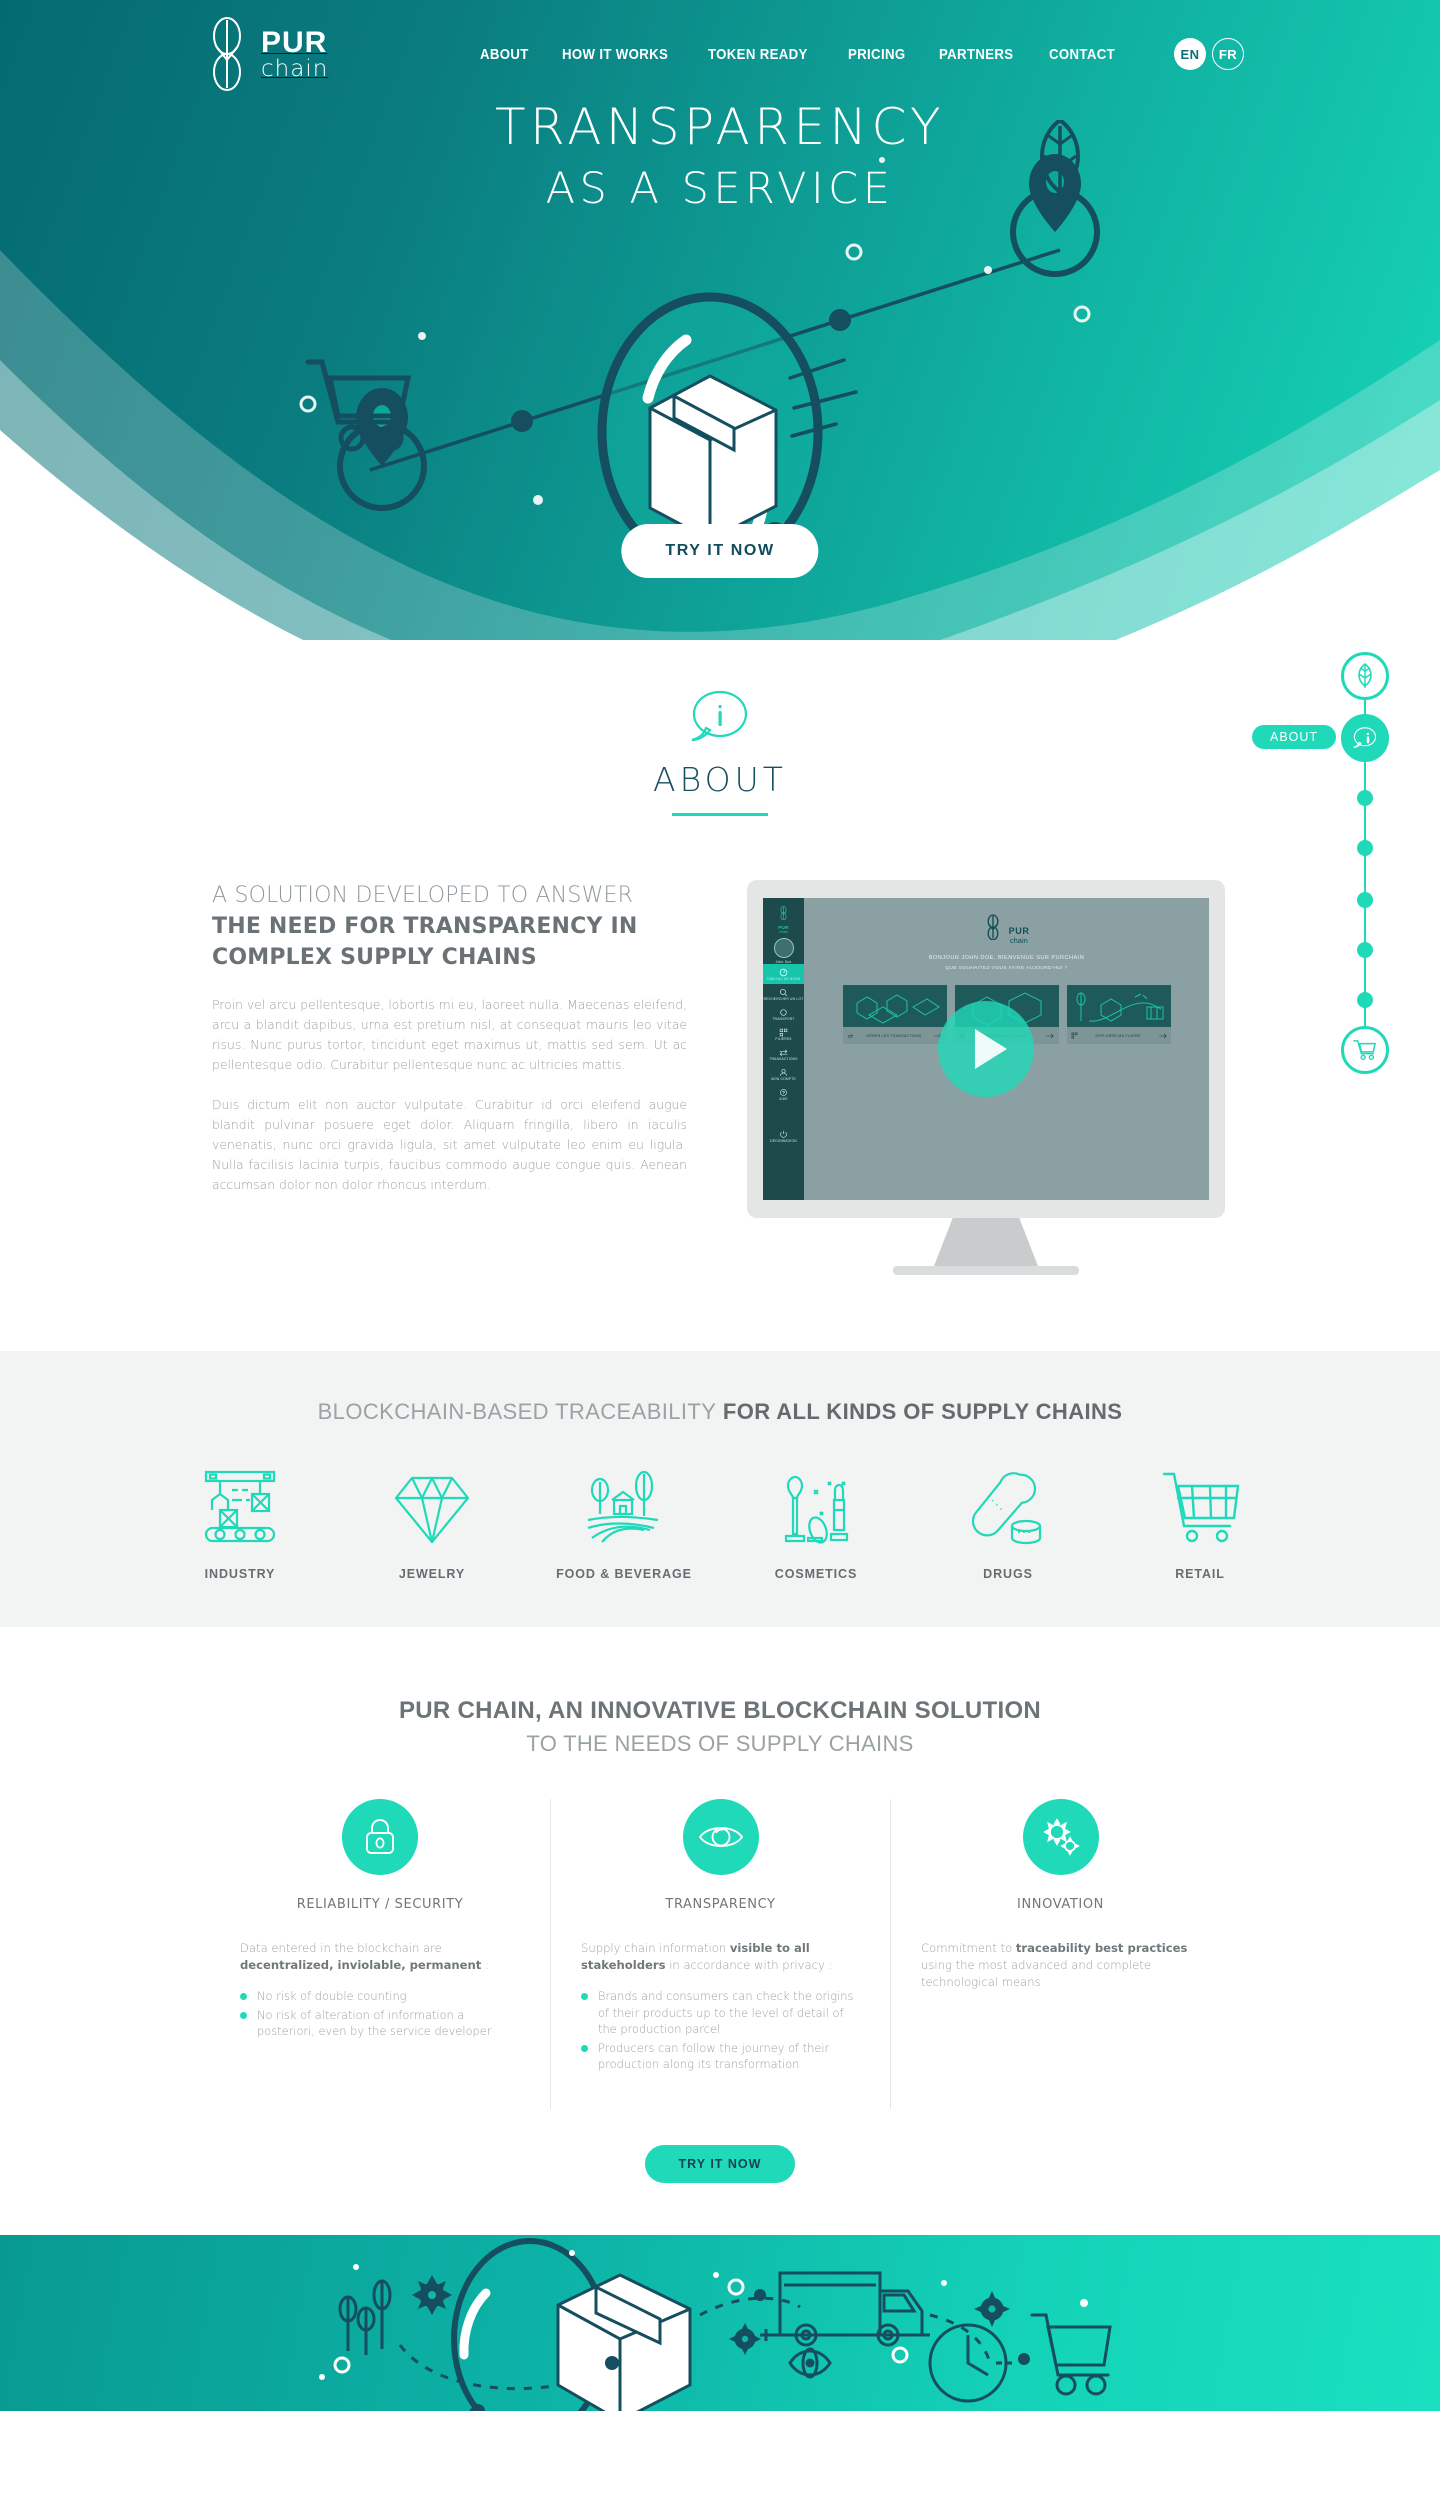 This screenshot has width=1440, height=2496. Describe the element at coordinates (783, 932) in the screenshot. I see `app-logo-bottom: chain` at that location.